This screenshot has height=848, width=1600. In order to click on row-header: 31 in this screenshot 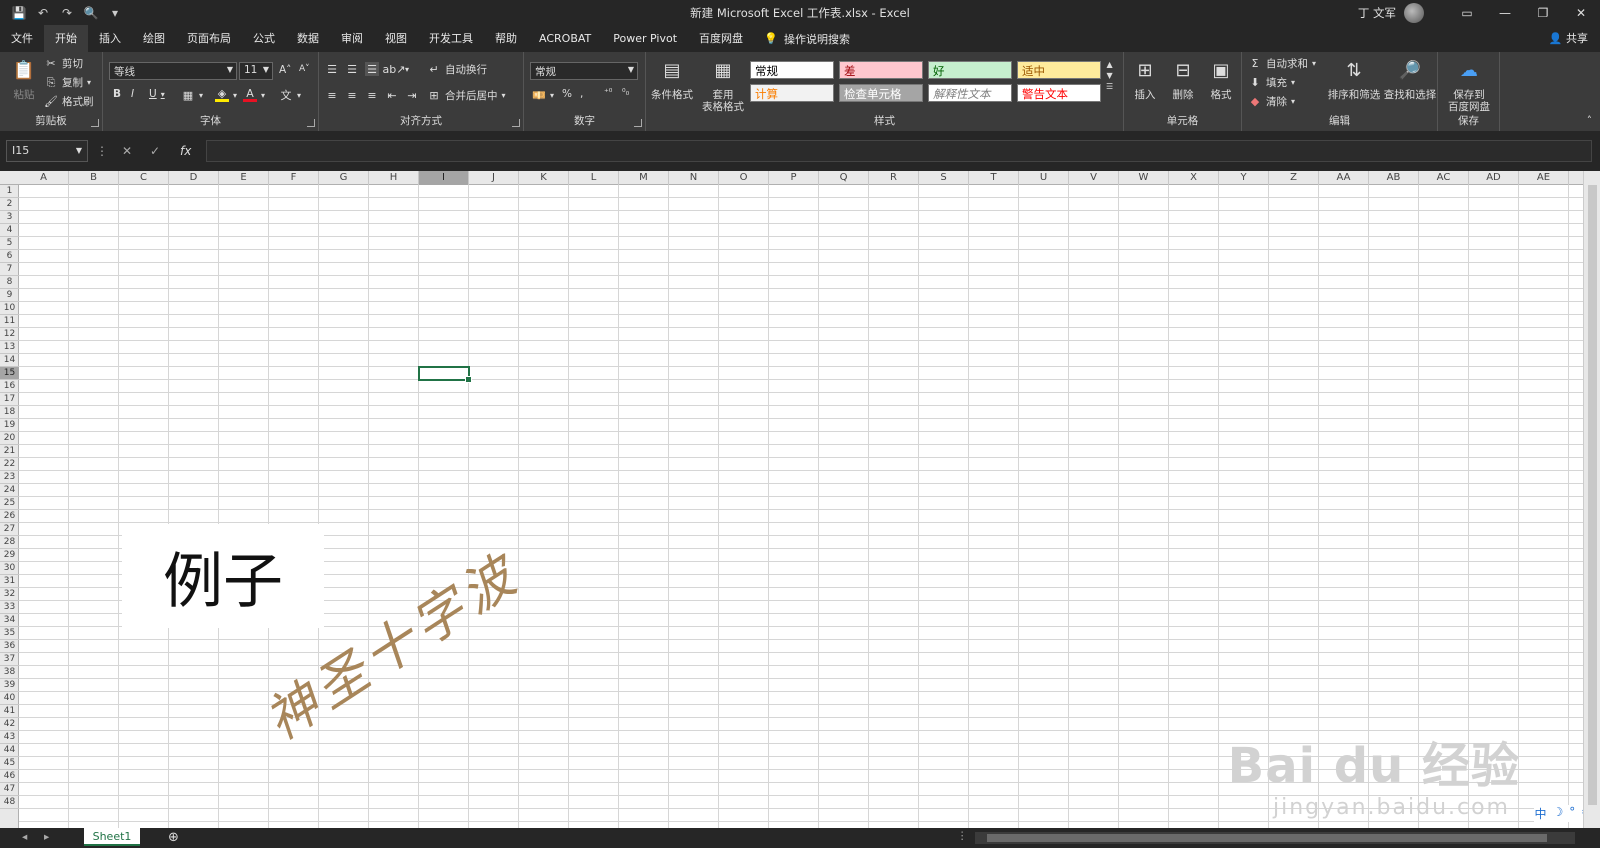, I will do `click(9, 581)`.